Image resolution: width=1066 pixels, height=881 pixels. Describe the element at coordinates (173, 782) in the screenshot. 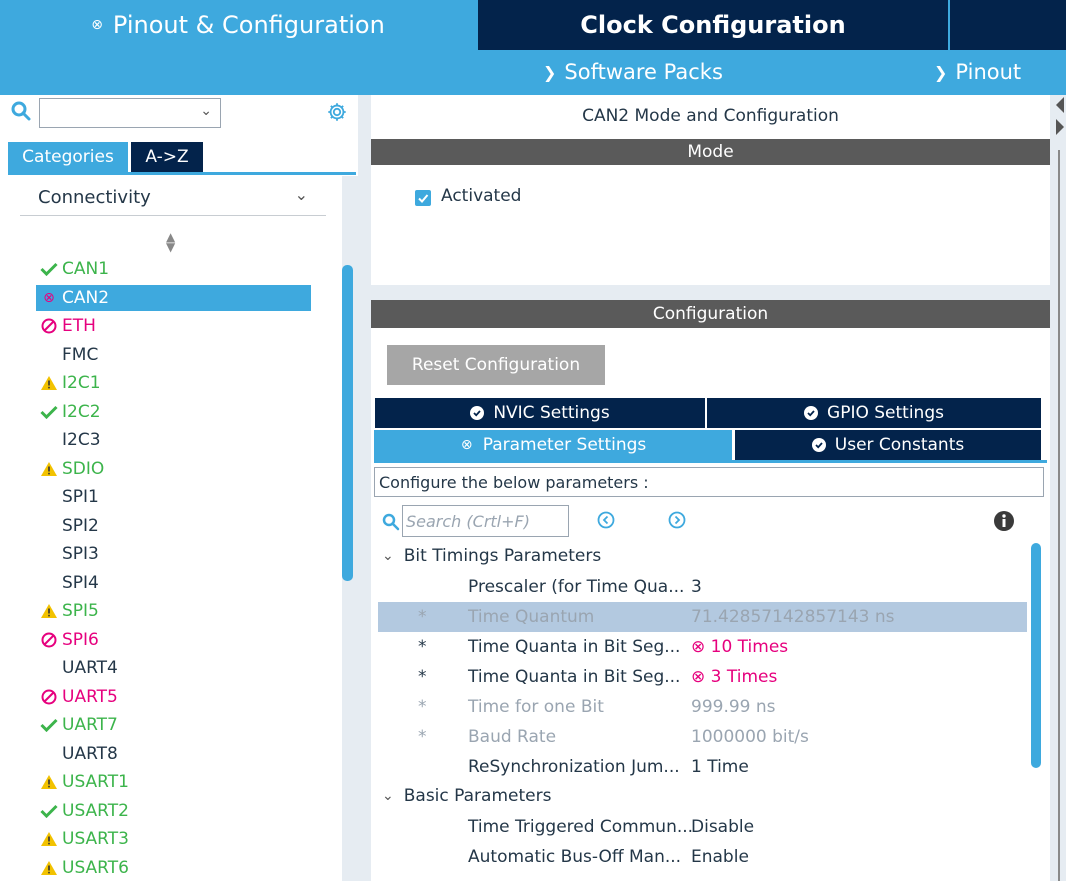

I see `peripheral-item: USART1` at that location.